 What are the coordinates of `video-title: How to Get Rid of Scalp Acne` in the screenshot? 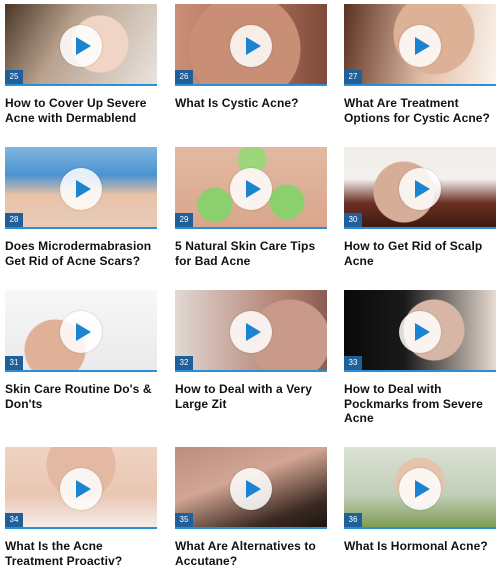 It's located at (420, 253).